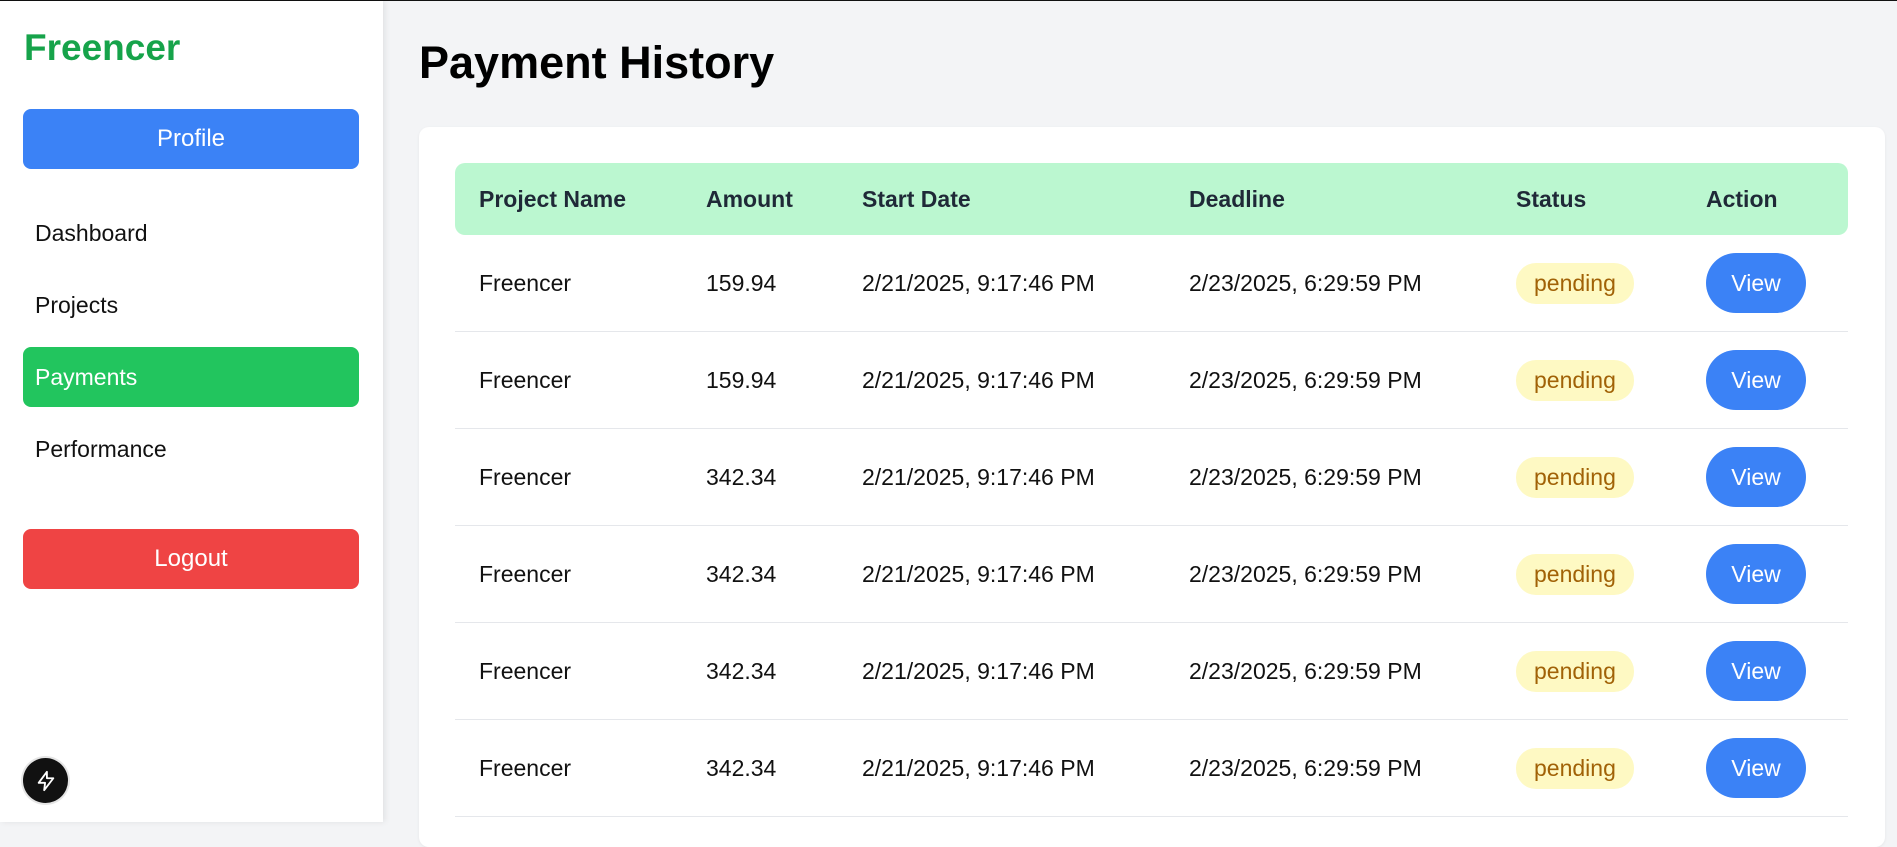  I want to click on logout-button: Logout, so click(191, 559).